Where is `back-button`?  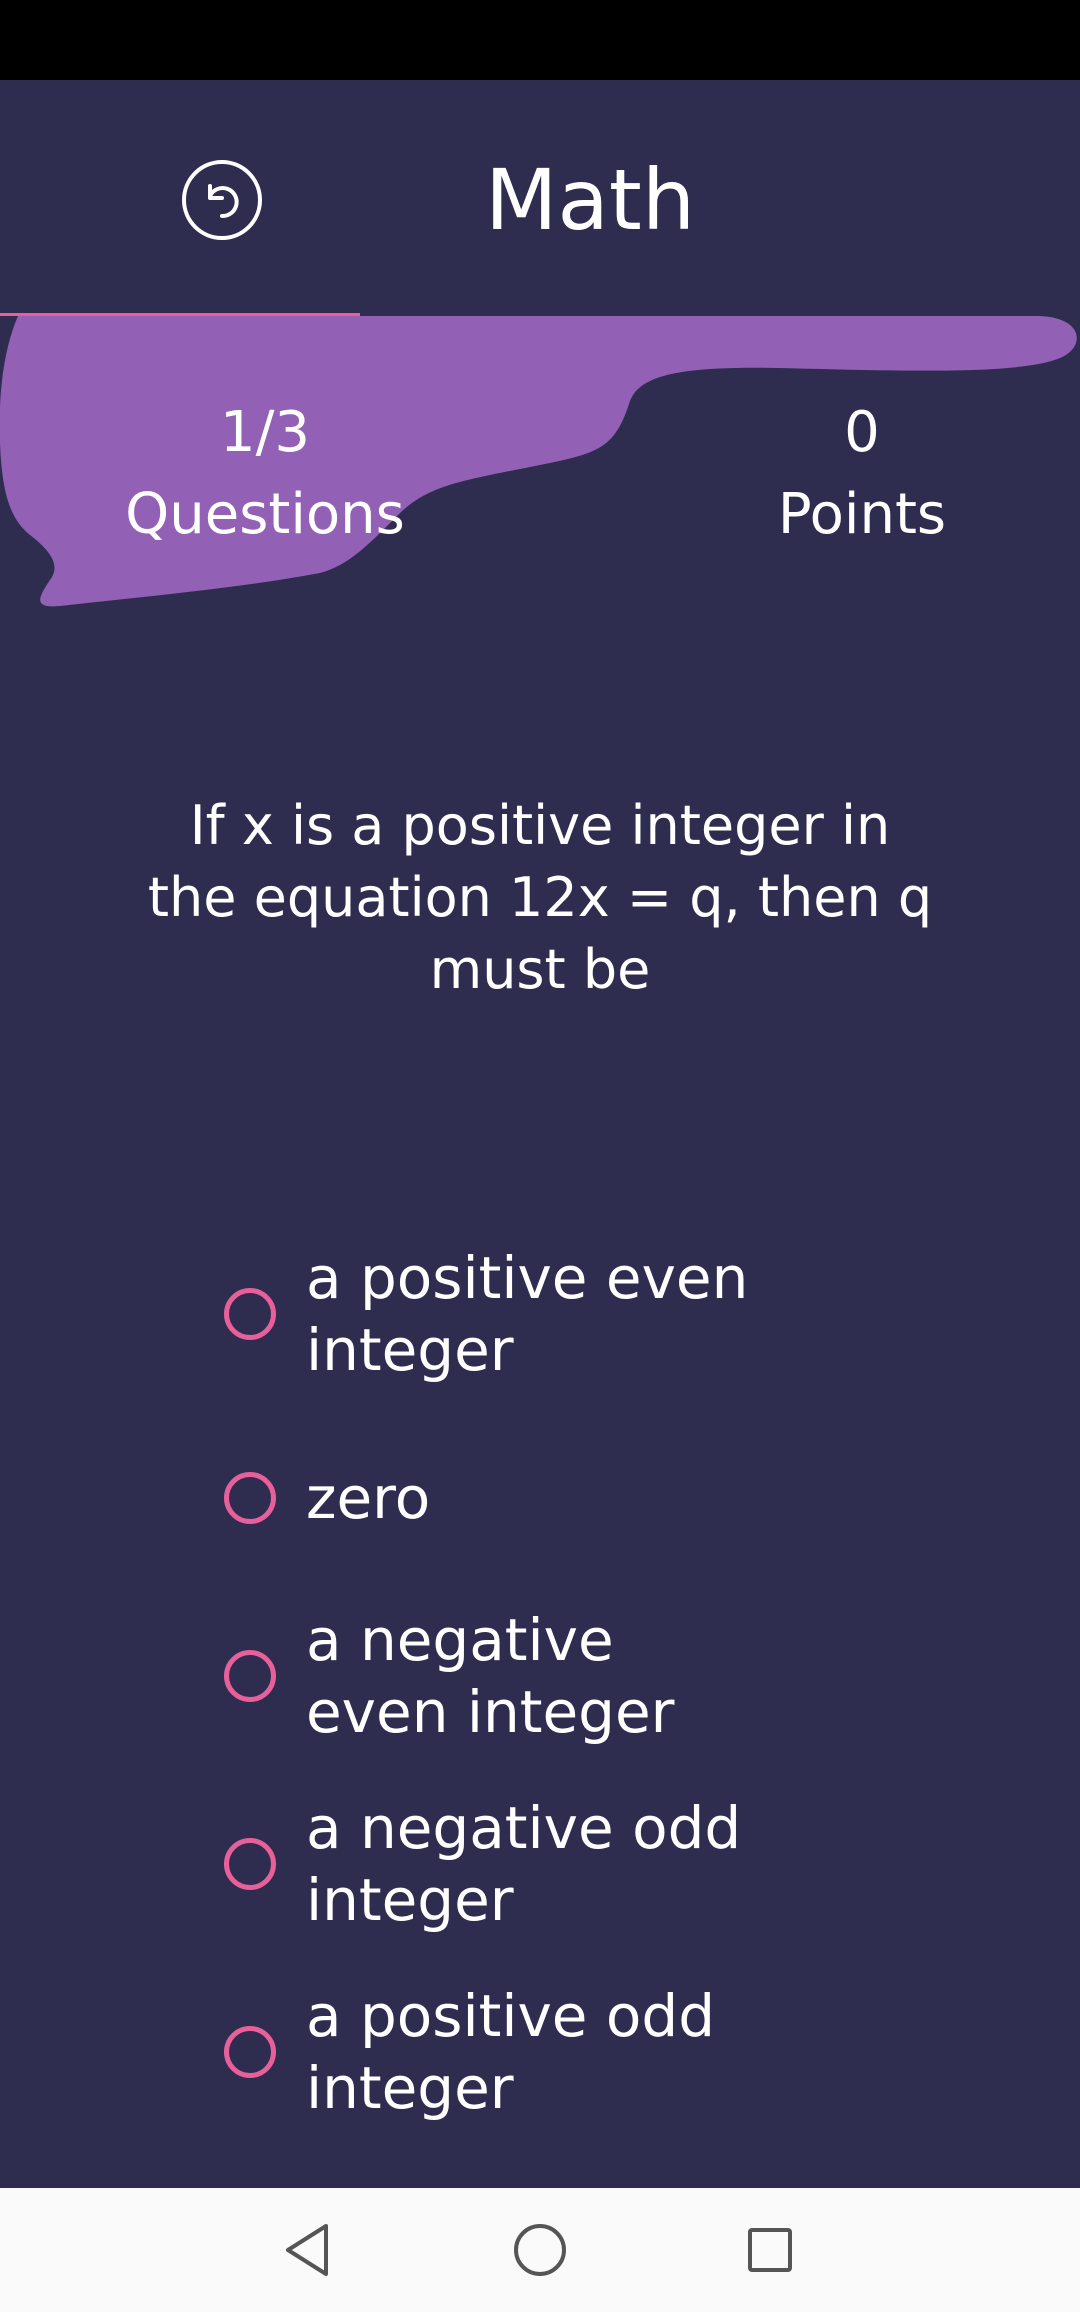
back-button is located at coordinates (222, 200).